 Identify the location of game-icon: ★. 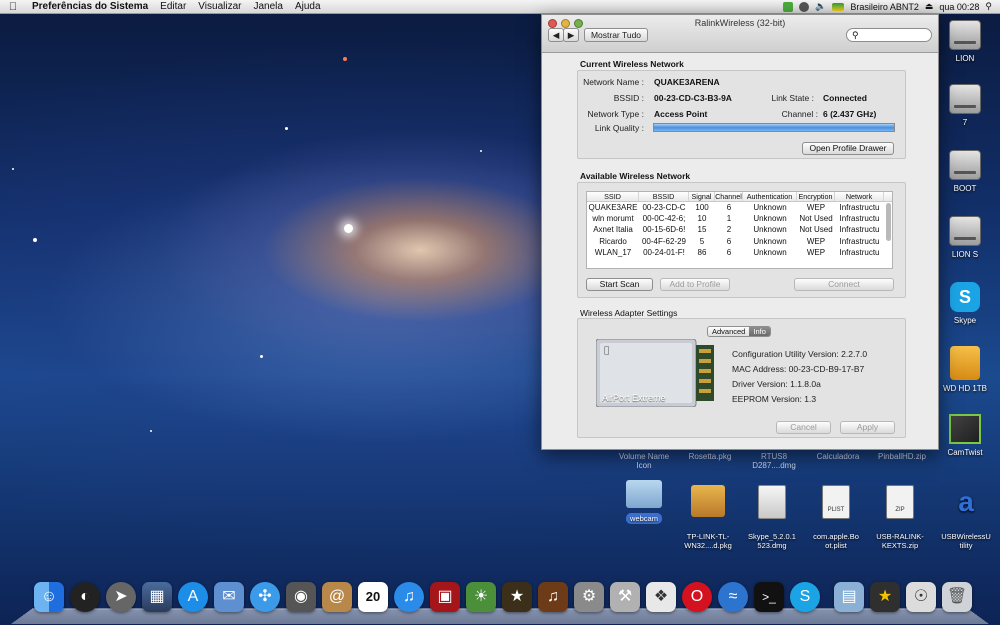
(885, 597).